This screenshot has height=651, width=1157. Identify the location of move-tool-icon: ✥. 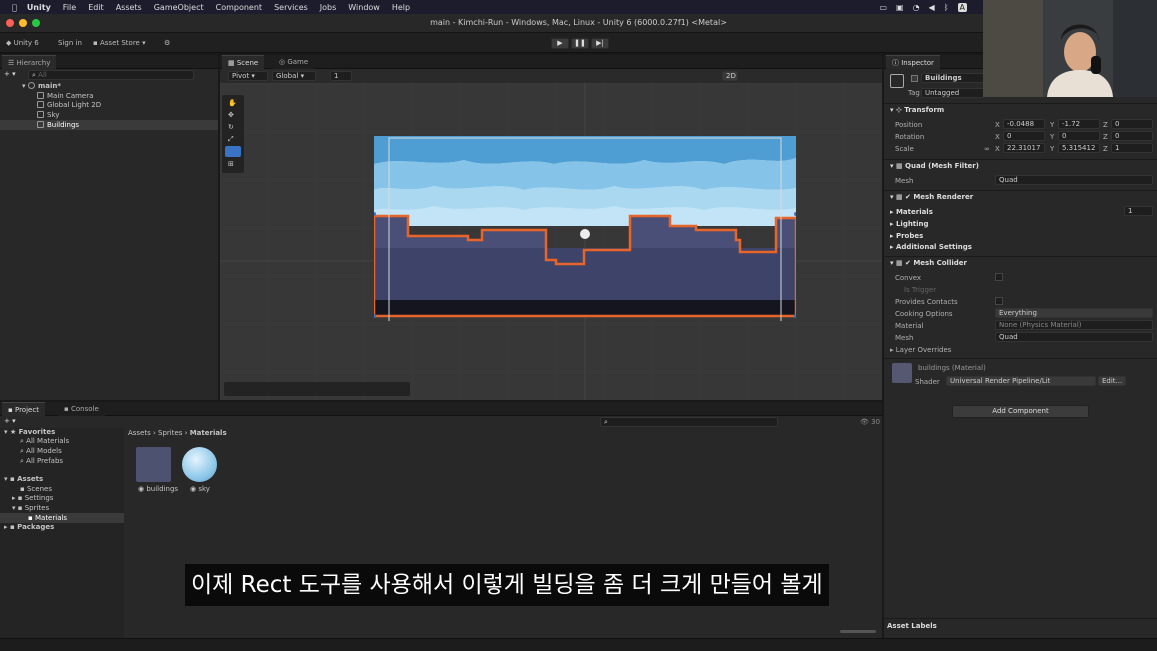
(231, 115).